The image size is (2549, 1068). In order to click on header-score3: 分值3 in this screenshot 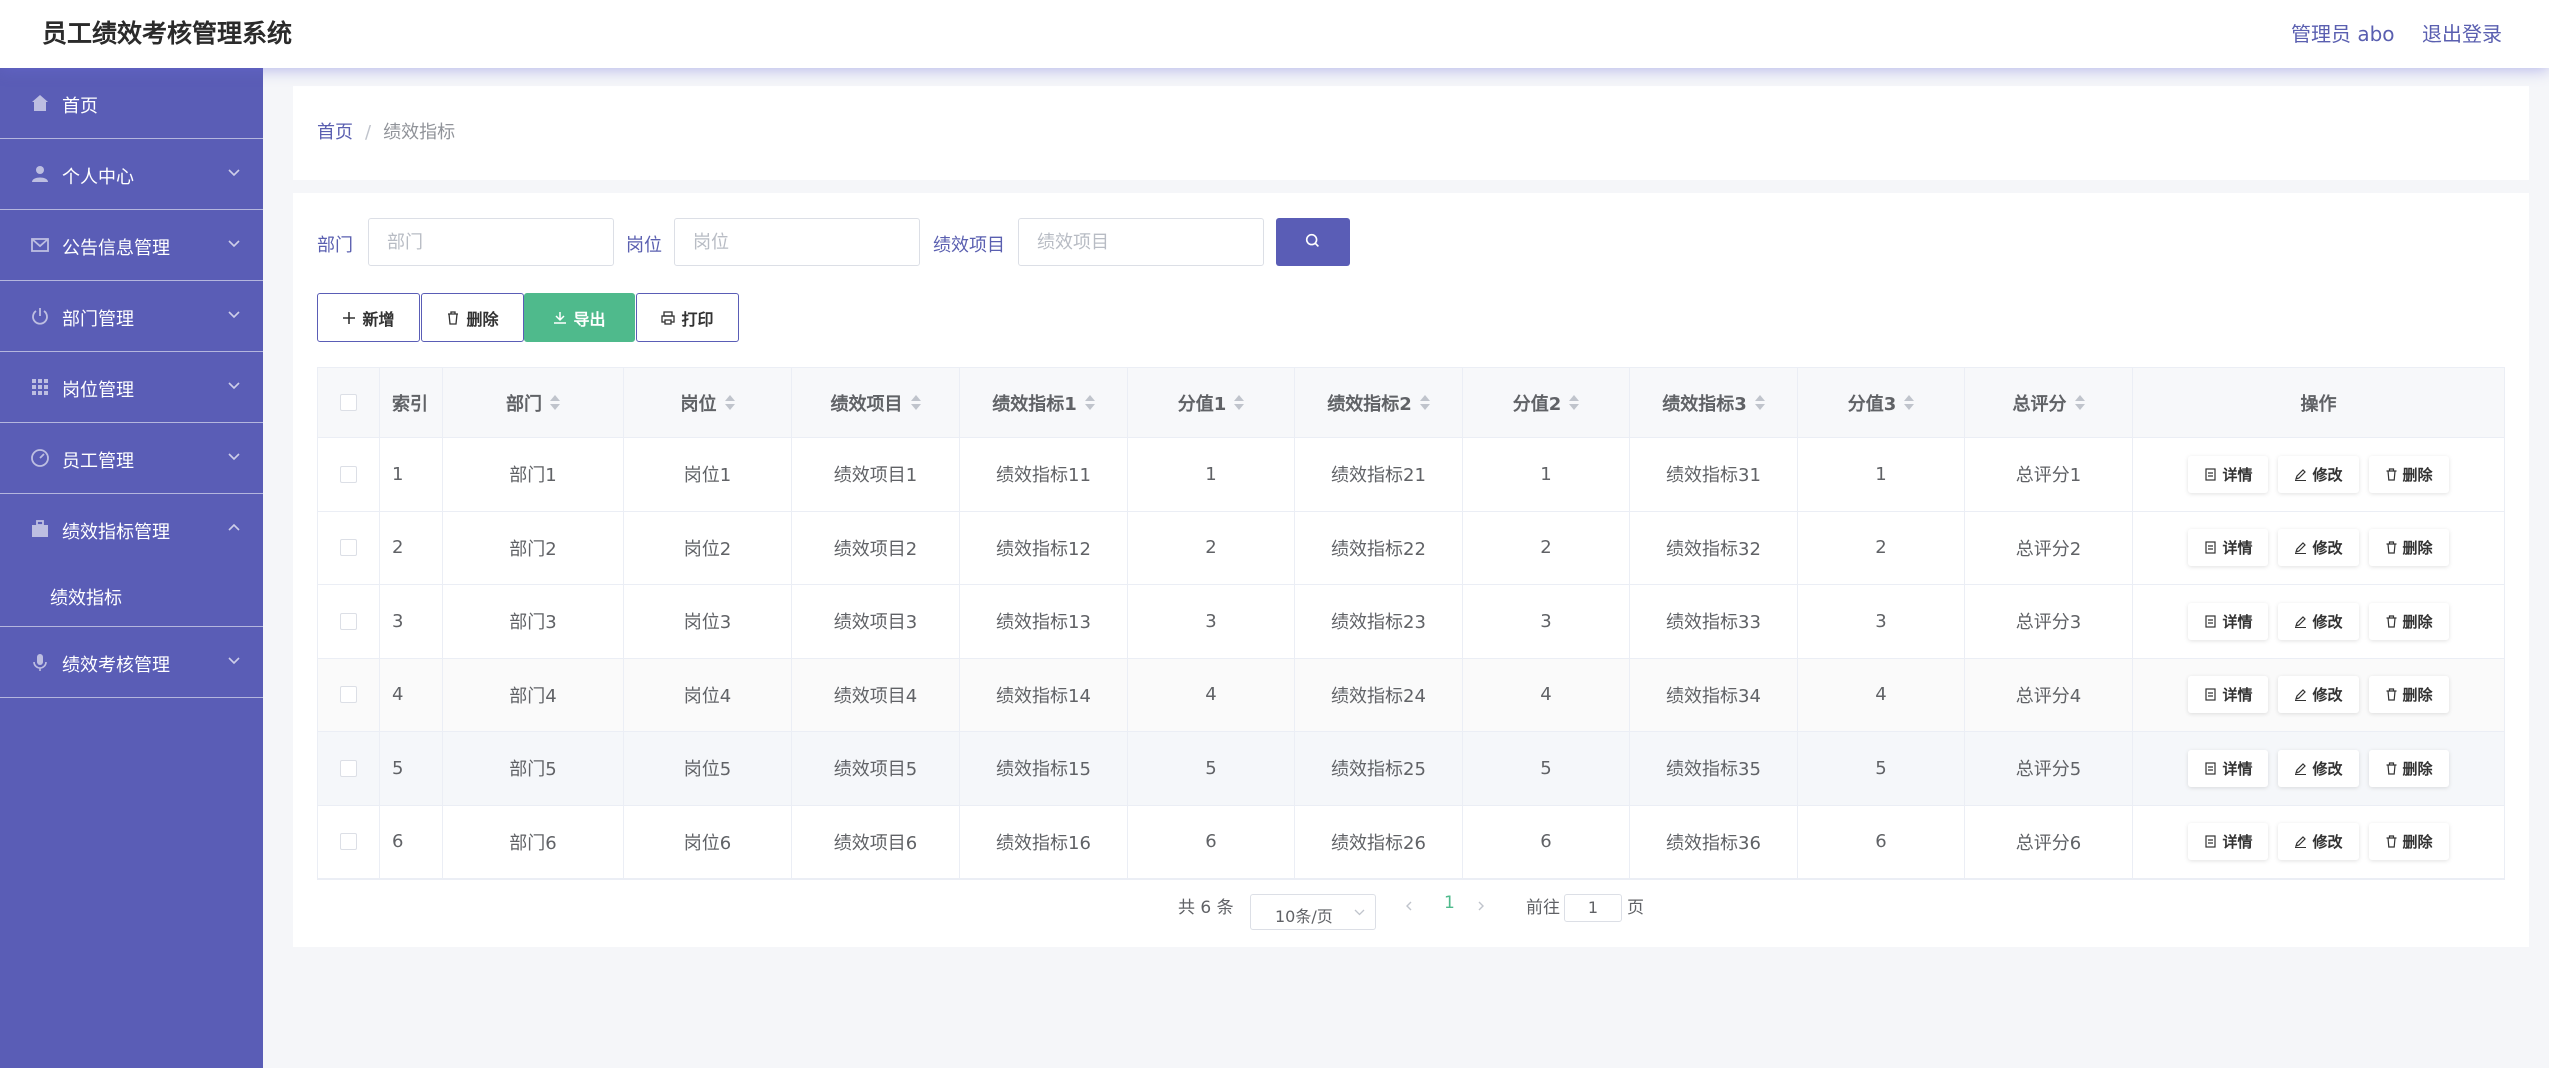, I will do `click(1881, 402)`.